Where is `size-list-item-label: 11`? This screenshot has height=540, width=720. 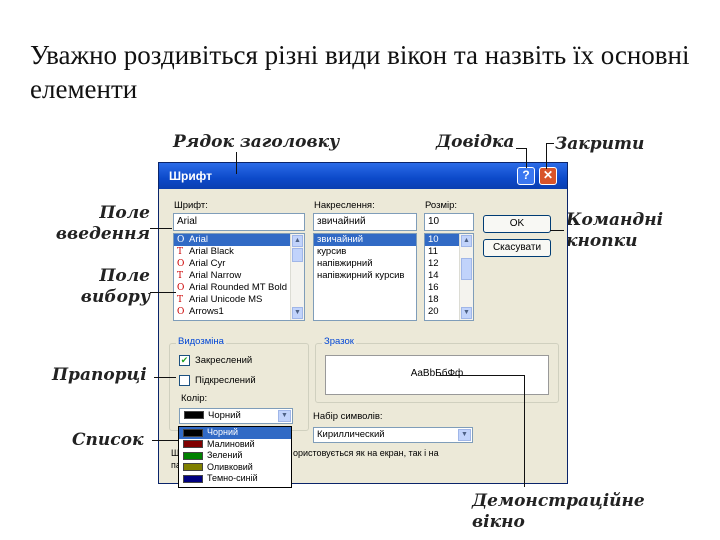
size-list-item-label: 11 is located at coordinates (433, 251).